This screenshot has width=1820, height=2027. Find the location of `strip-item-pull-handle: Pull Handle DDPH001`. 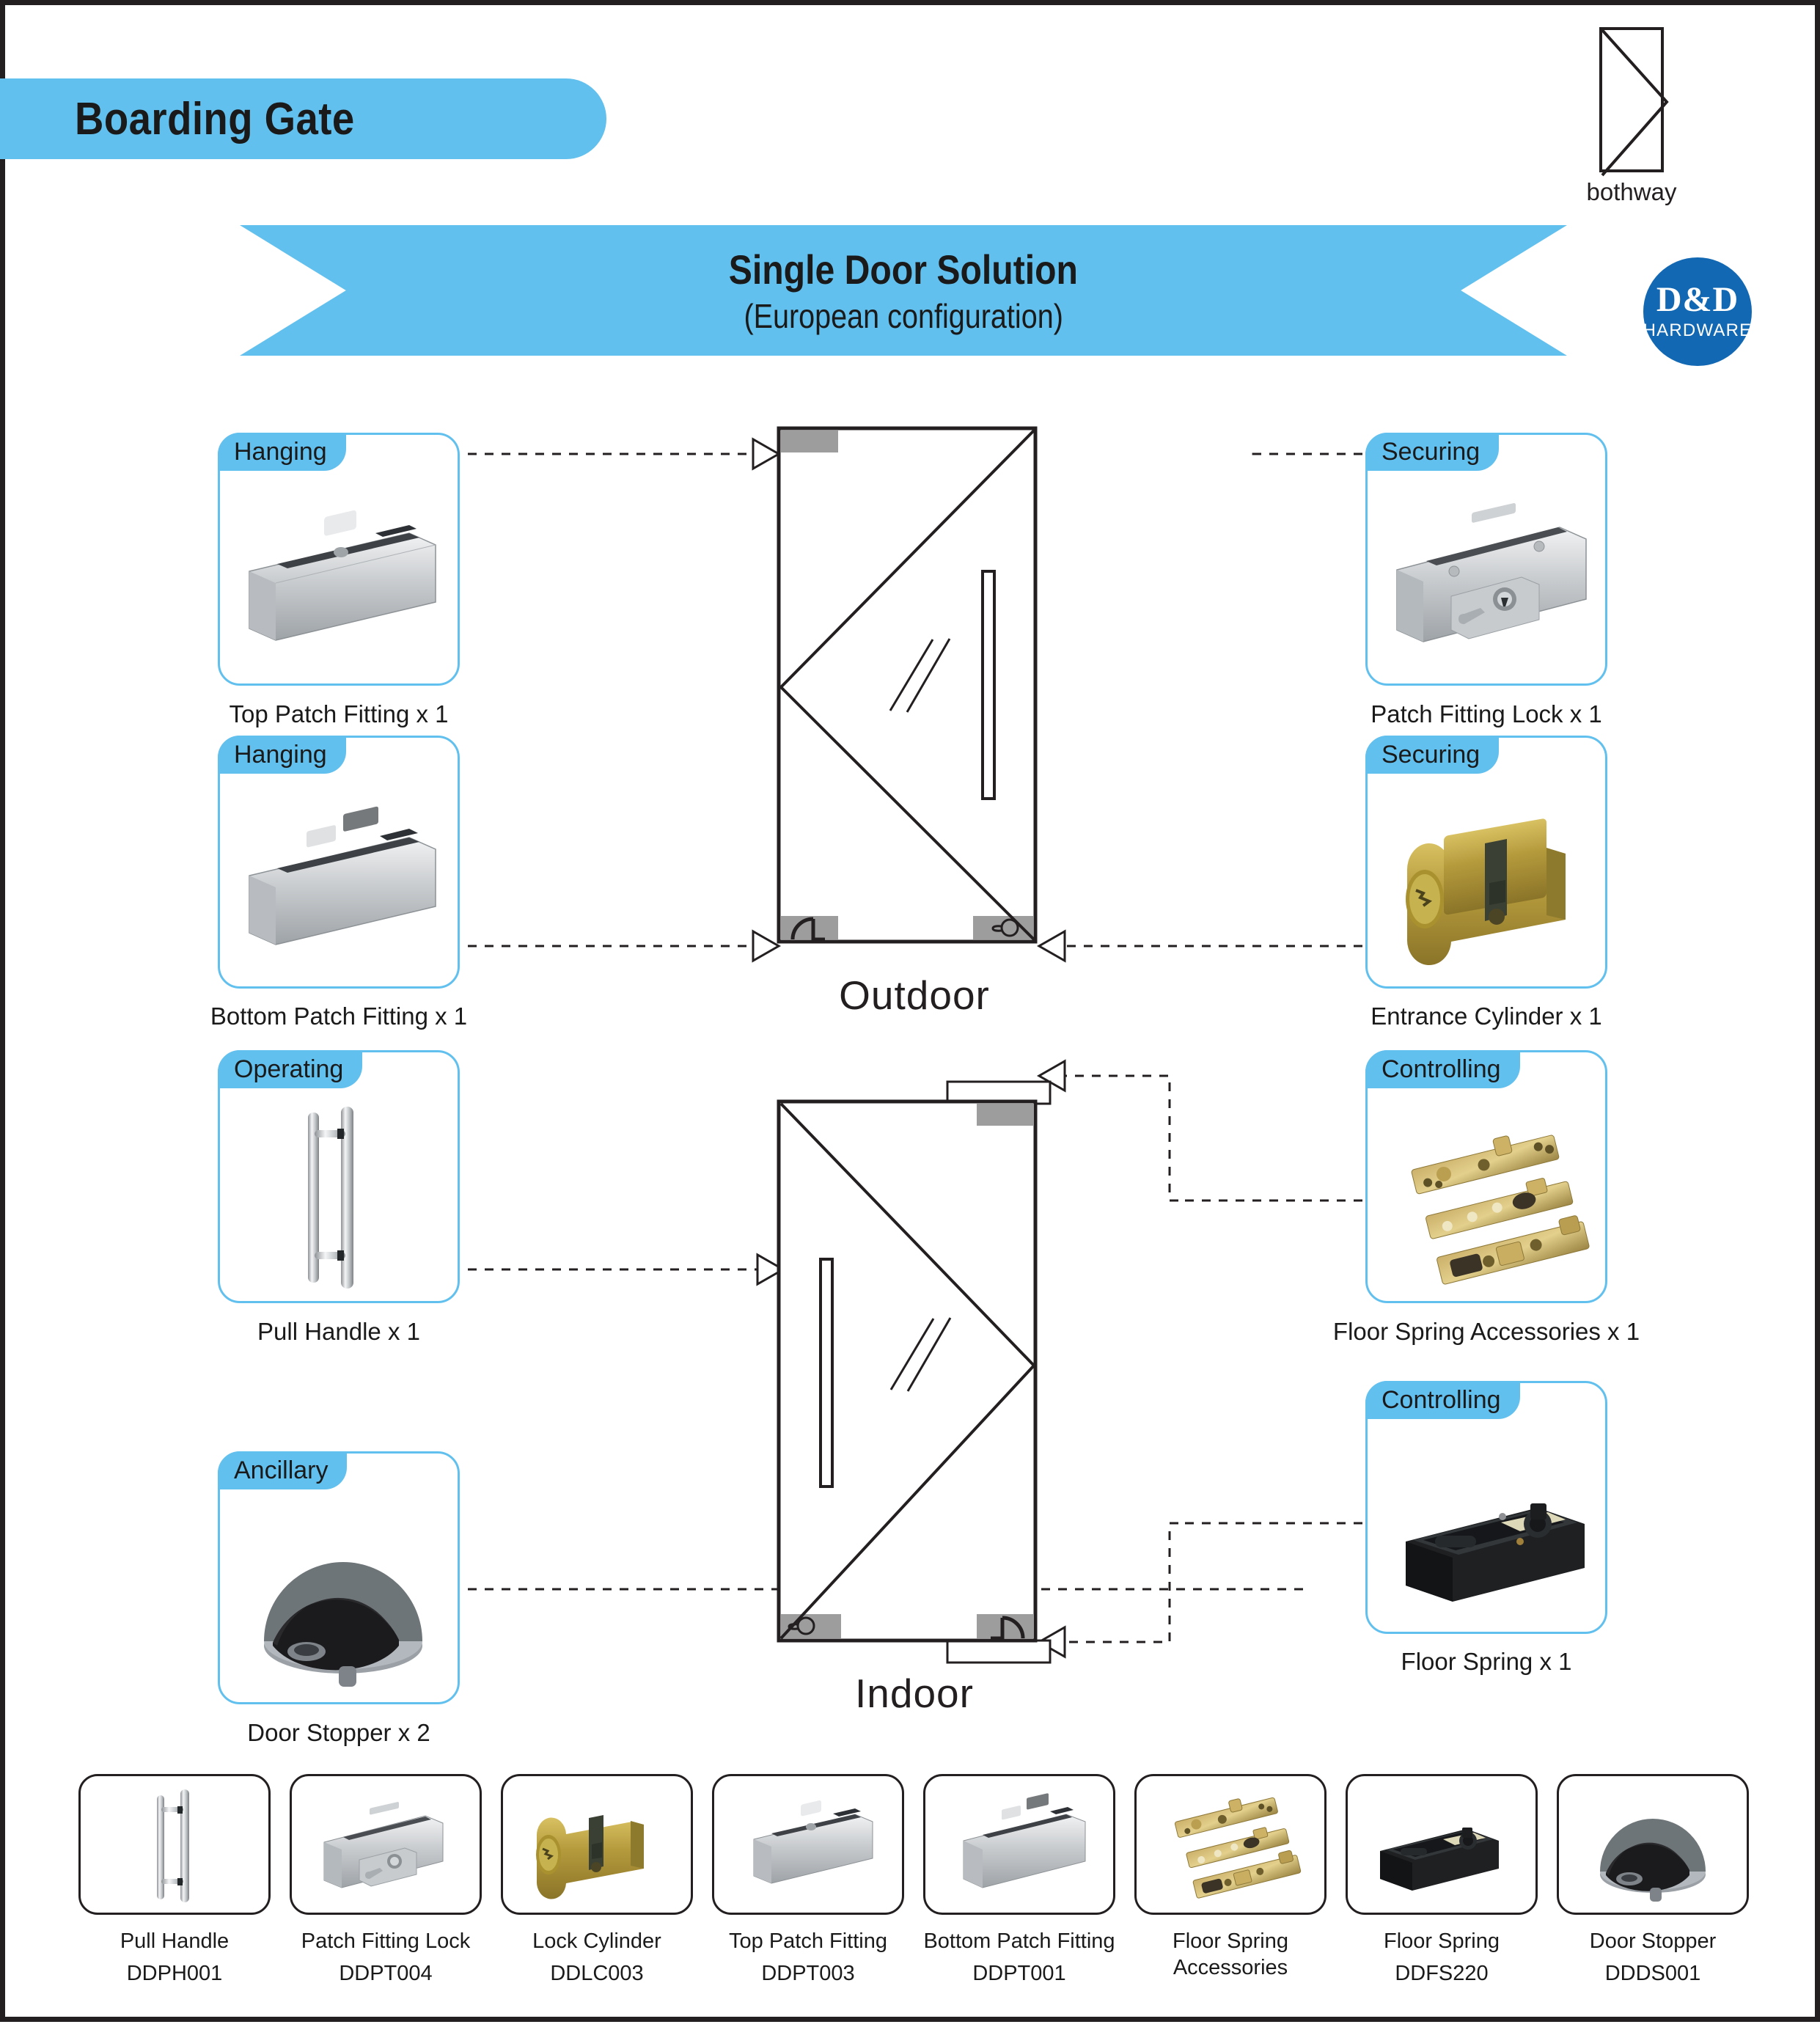

strip-item-pull-handle: Pull Handle DDPH001 is located at coordinates (175, 1880).